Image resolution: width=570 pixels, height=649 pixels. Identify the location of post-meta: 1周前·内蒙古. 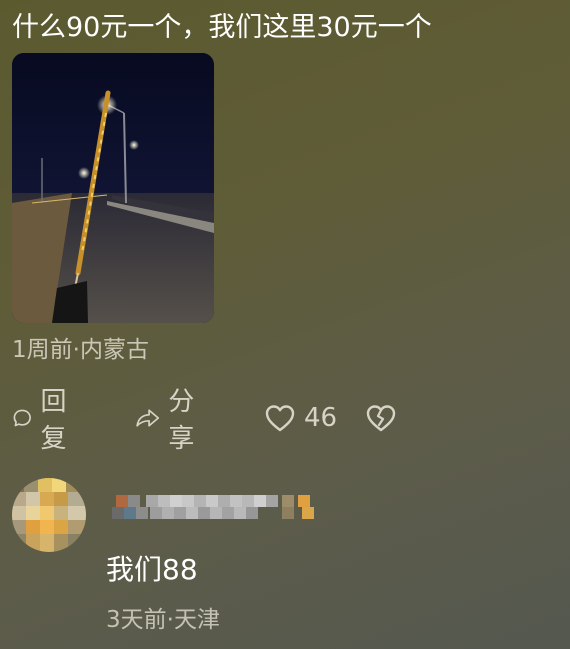
(80, 350).